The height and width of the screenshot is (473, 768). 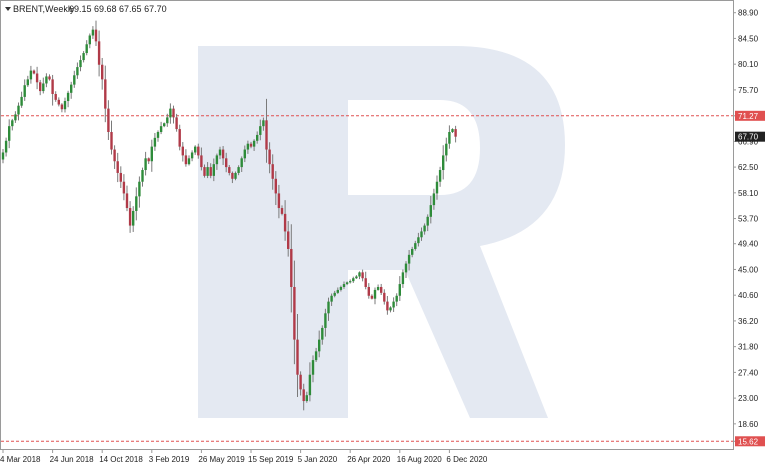 I want to click on y-tick-label: 45.00, so click(x=748, y=269).